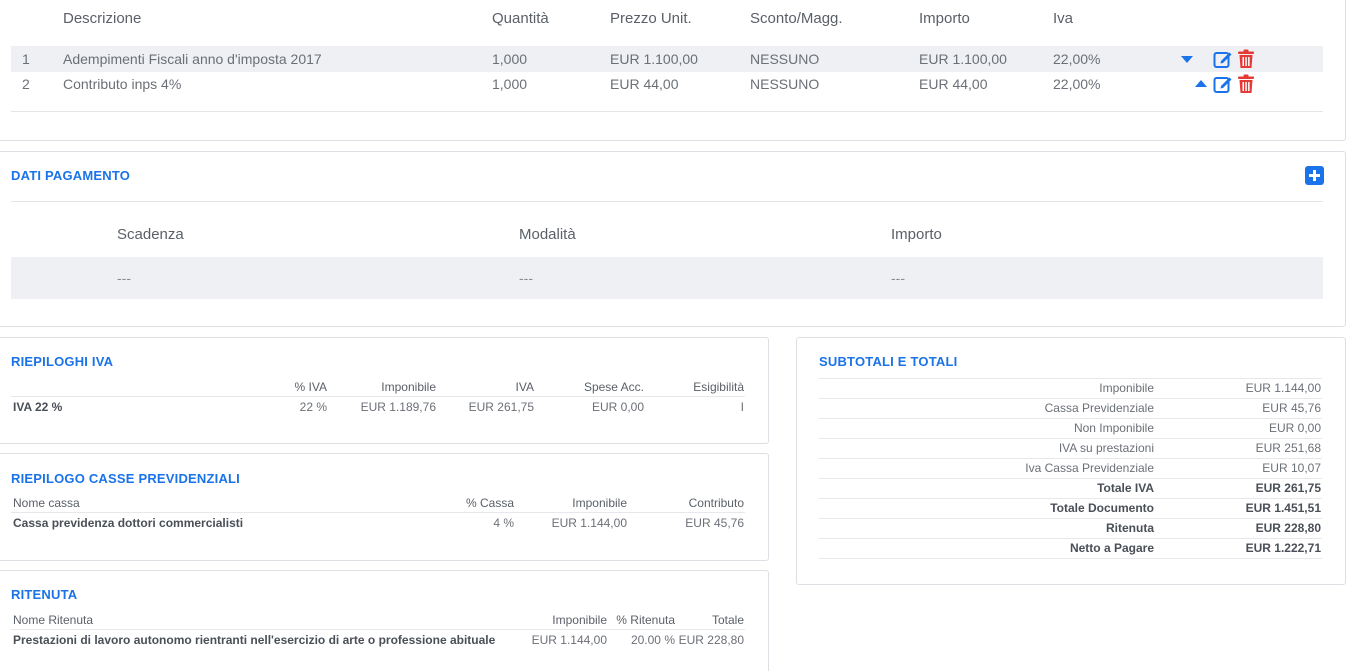 Image resolution: width=1362 pixels, height=671 pixels. Describe the element at coordinates (489, 503) in the screenshot. I see `col-fund-percent: % Cassa` at that location.